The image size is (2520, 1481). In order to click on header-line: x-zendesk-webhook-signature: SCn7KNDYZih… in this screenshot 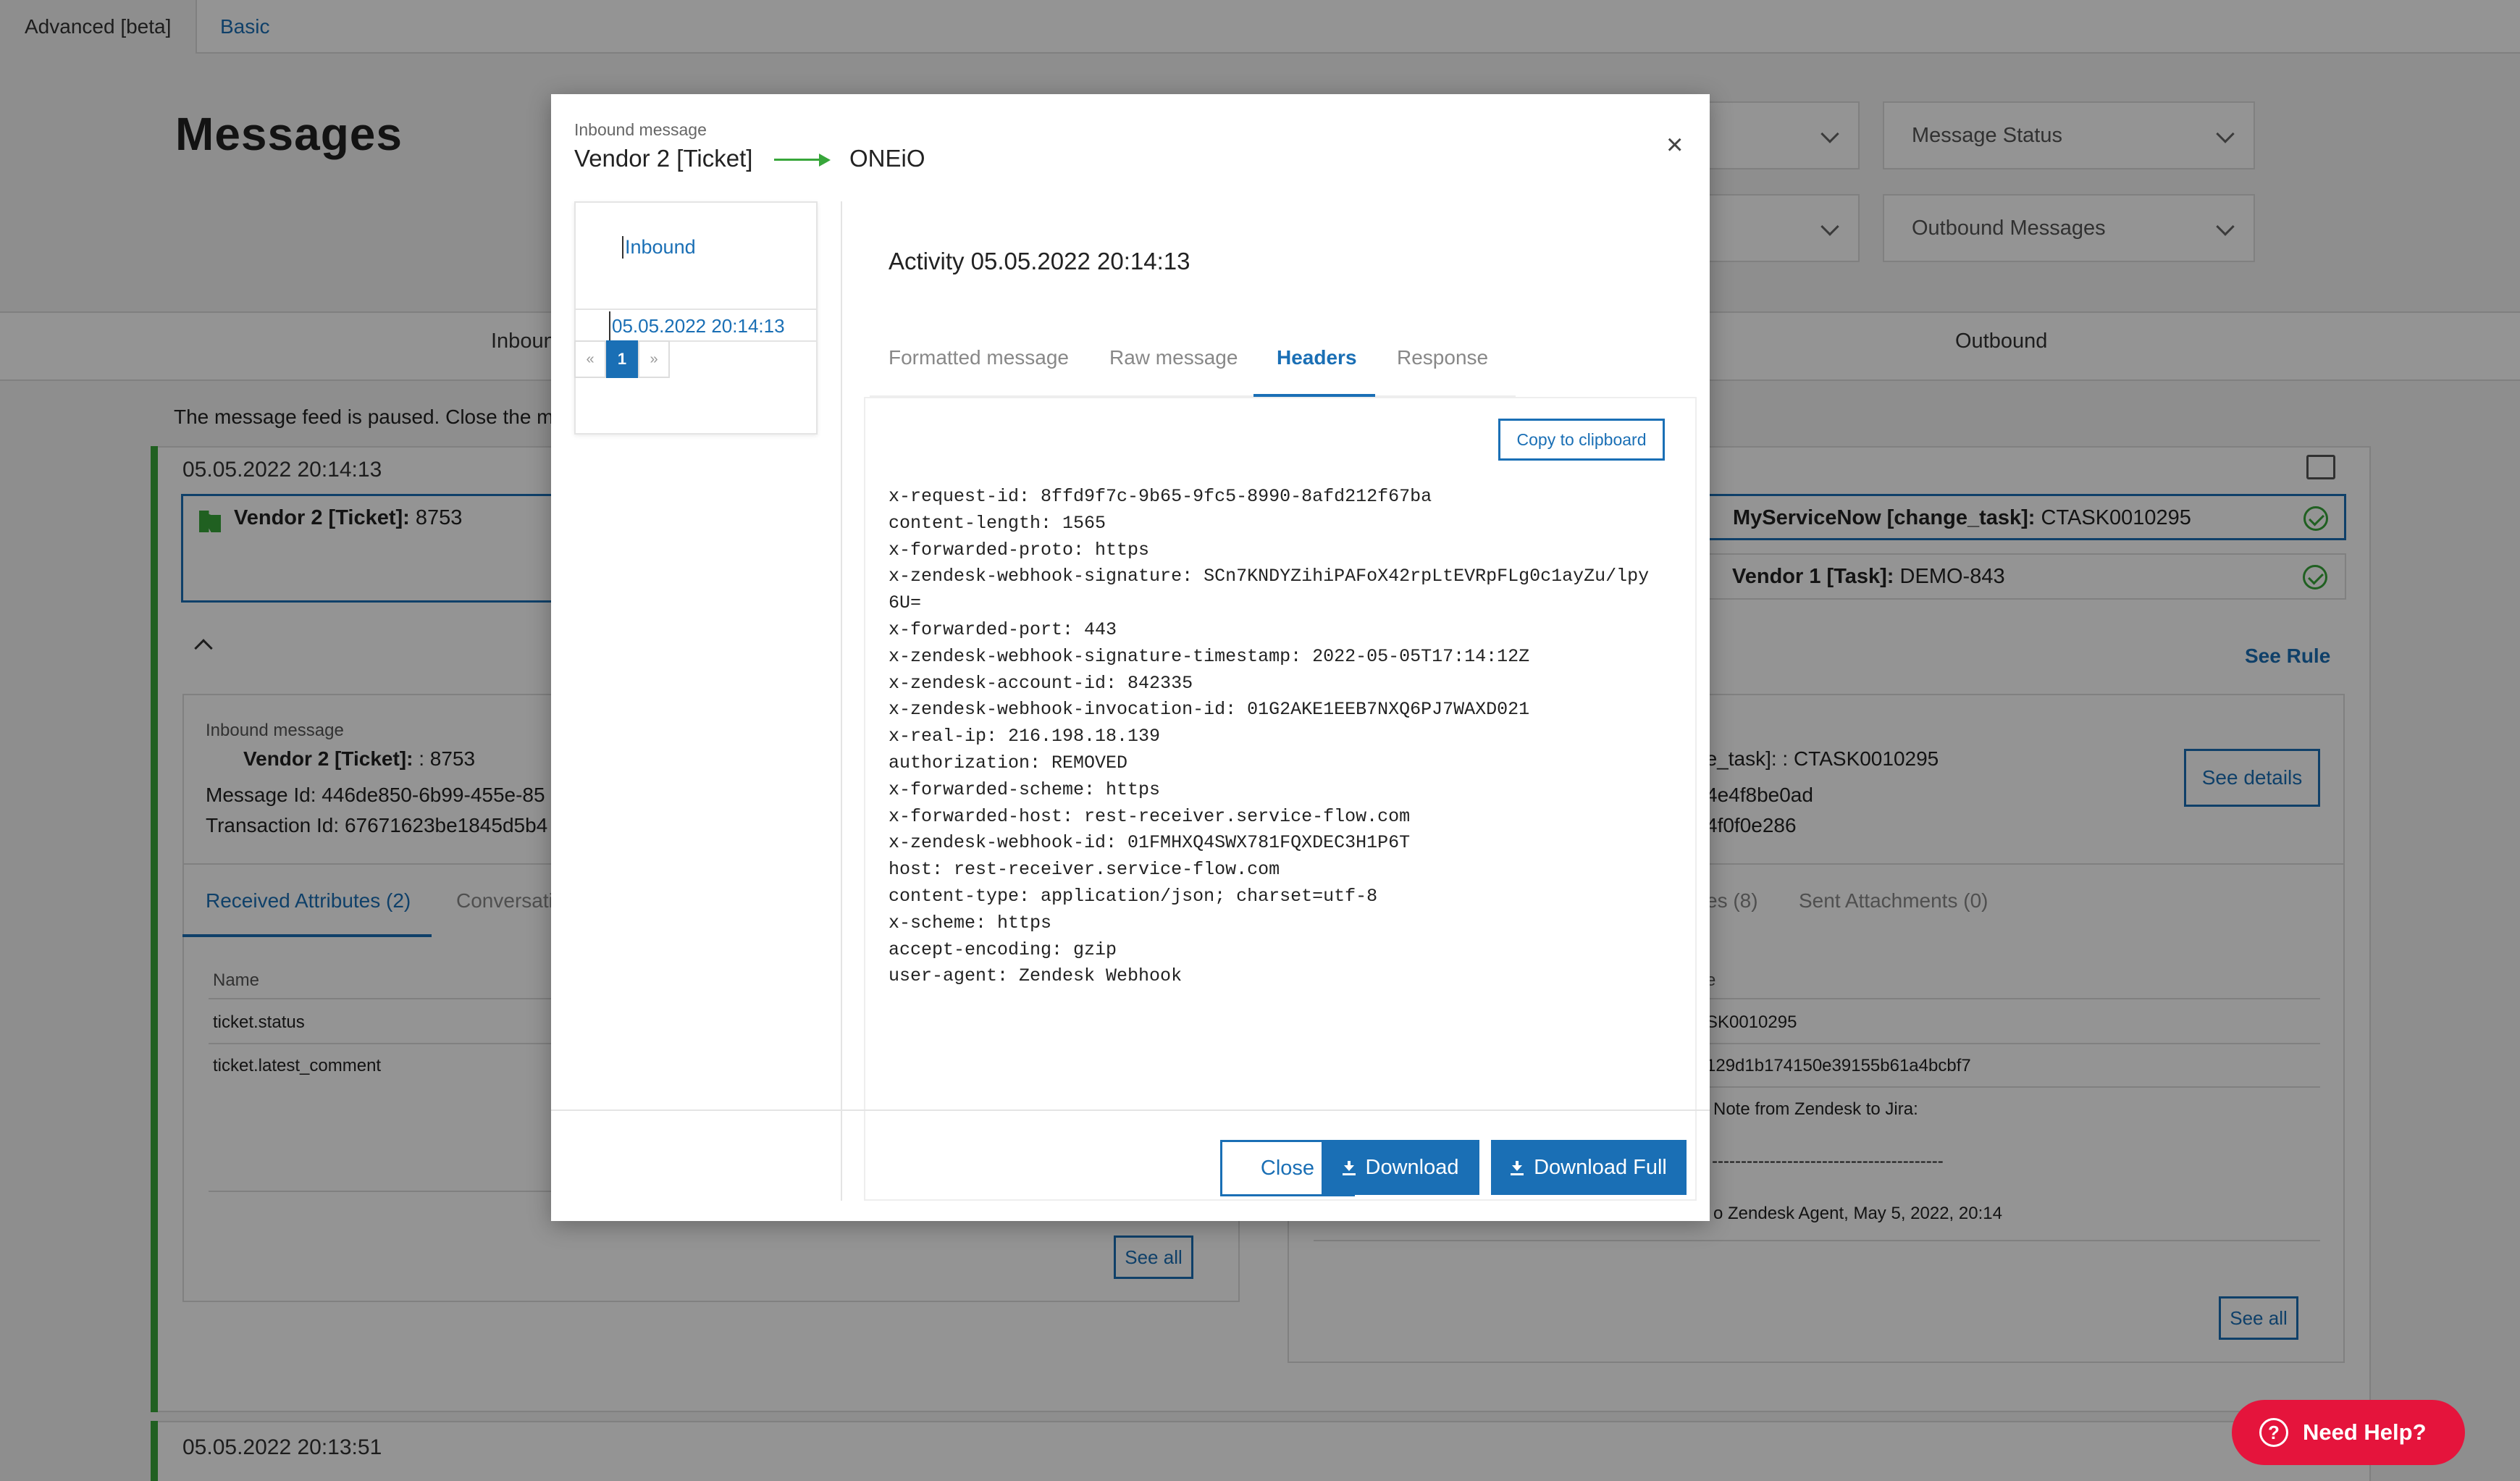, I will do `click(1269, 576)`.